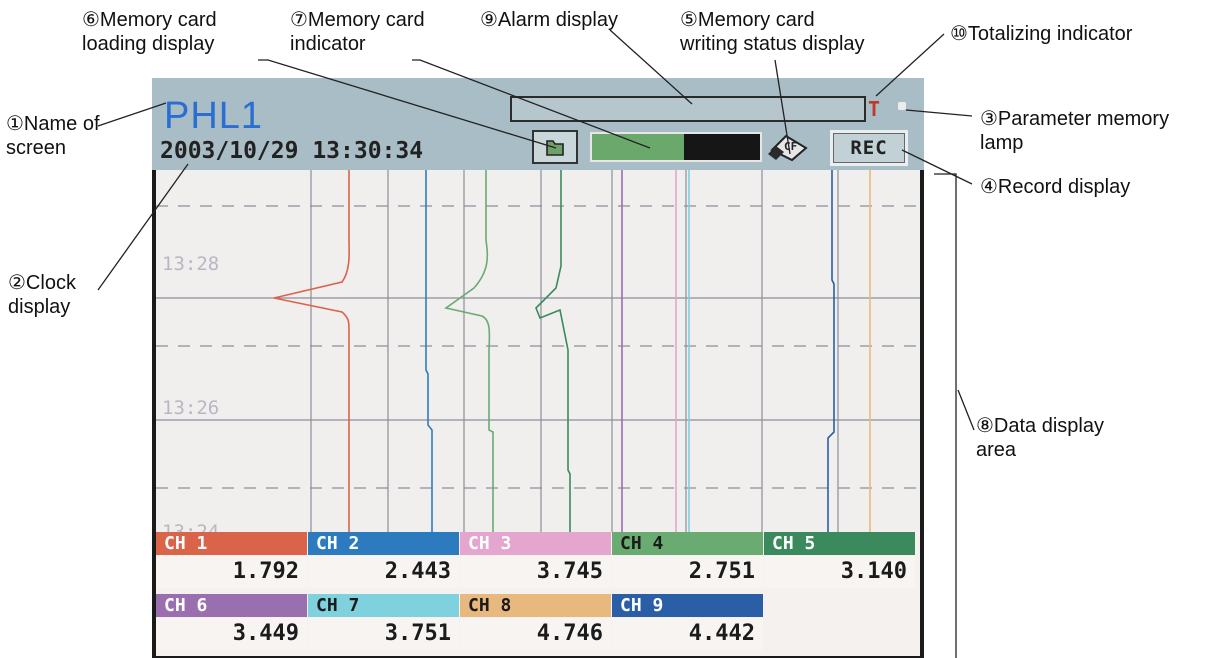  What do you see at coordinates (945, 415) in the screenshot?
I see `data-area-bracket` at bounding box center [945, 415].